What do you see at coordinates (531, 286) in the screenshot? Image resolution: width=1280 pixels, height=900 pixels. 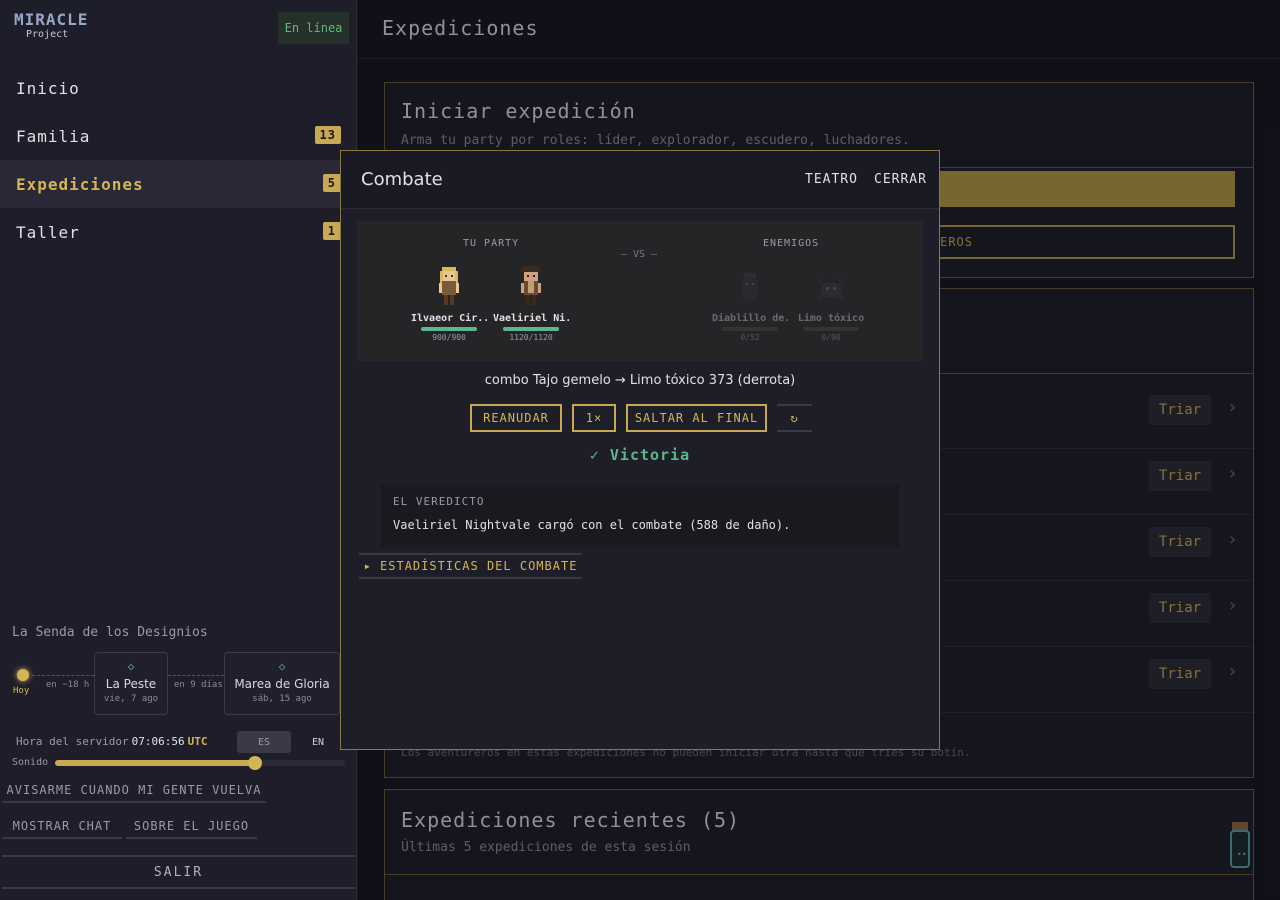 I see `rogue-sprite-icon` at bounding box center [531, 286].